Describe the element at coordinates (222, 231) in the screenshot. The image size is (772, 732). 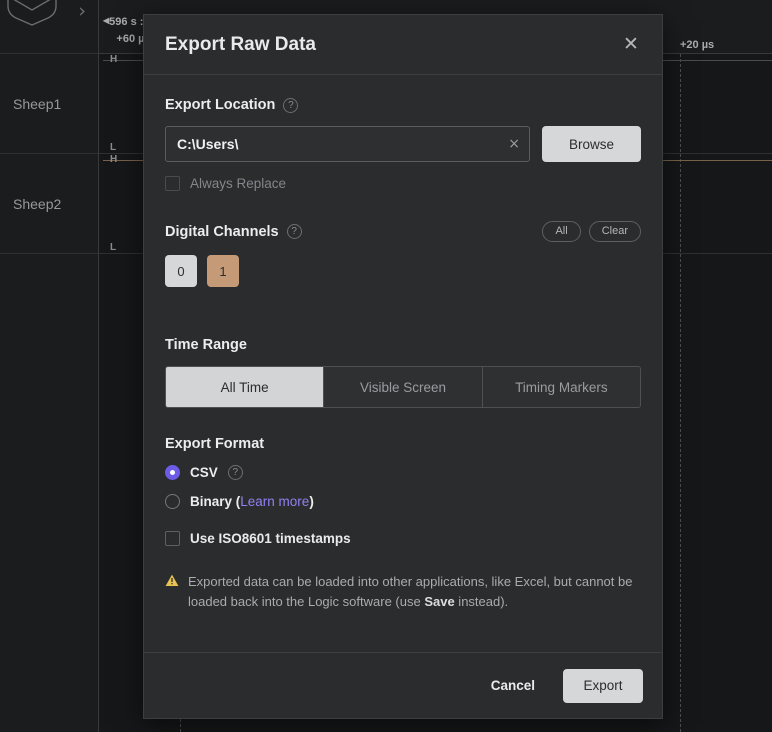
I see `digital-channels-title: Digital Channels` at that location.